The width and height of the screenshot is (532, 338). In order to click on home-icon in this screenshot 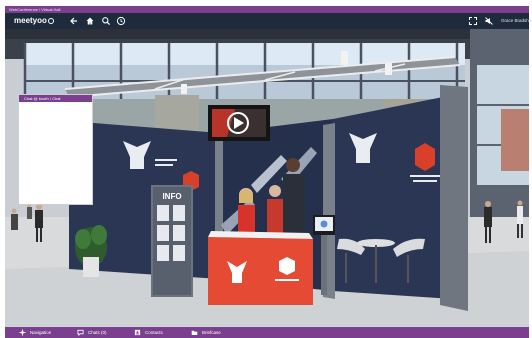, I will do `click(90, 21)`.